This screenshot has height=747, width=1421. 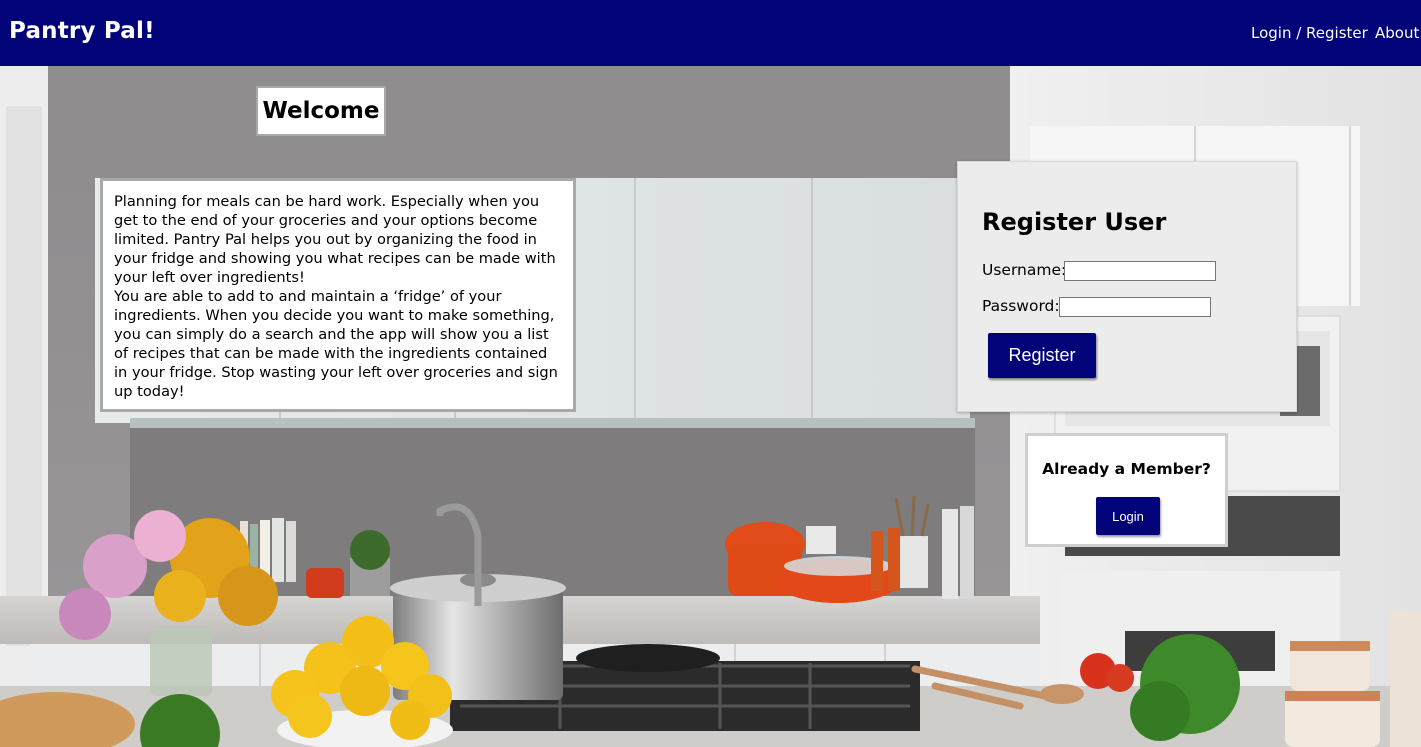 I want to click on already-member-panel: Already a Member? Login, so click(x=1126, y=490).